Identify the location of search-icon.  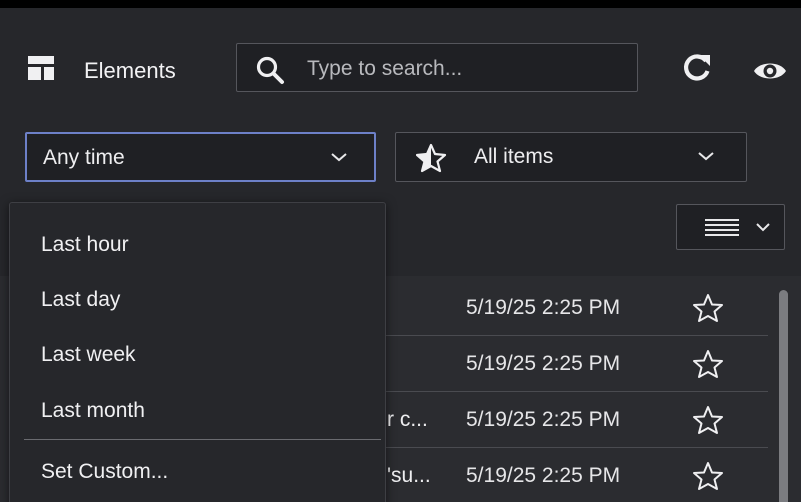
(270, 70).